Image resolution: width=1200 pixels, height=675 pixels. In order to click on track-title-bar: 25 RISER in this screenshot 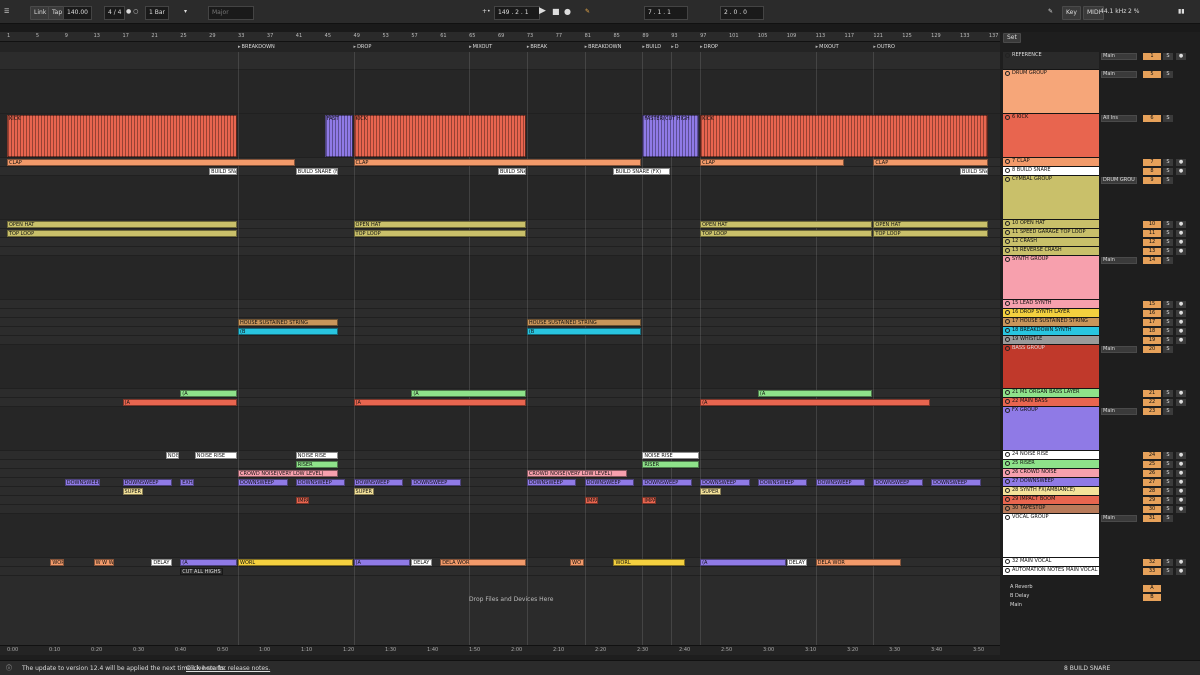, I will do `click(1051, 464)`.